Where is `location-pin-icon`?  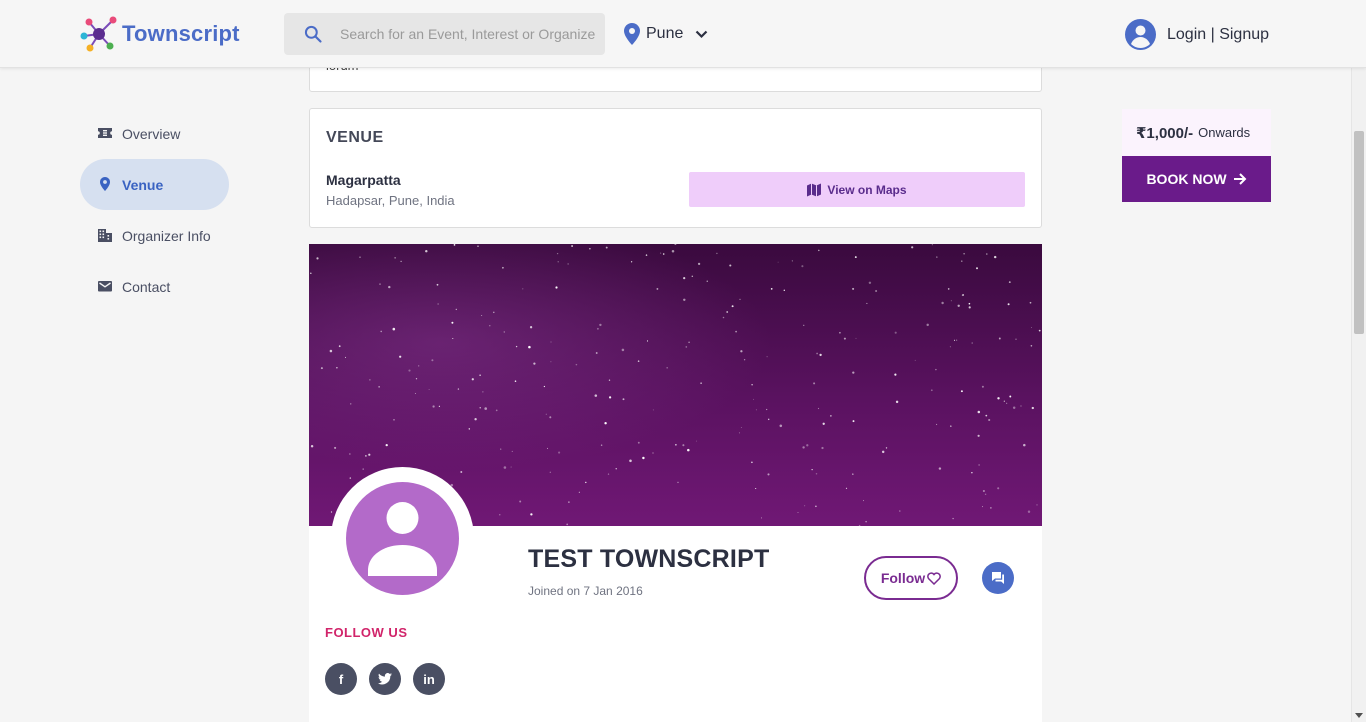 location-pin-icon is located at coordinates (632, 34).